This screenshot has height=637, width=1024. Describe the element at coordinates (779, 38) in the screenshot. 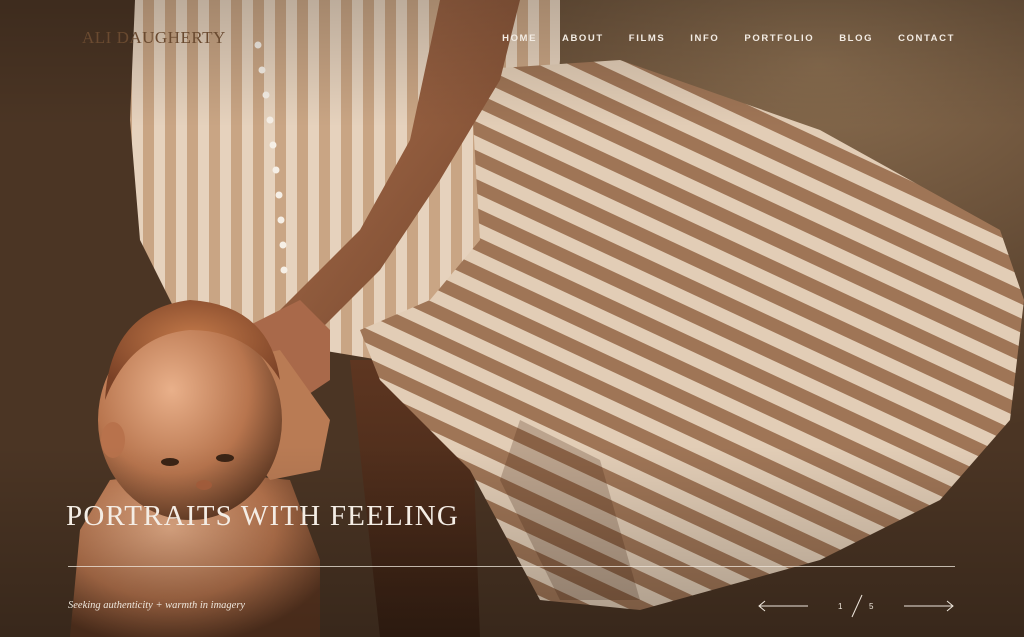

I see `nav-portfolio: PORTFOLIO` at that location.